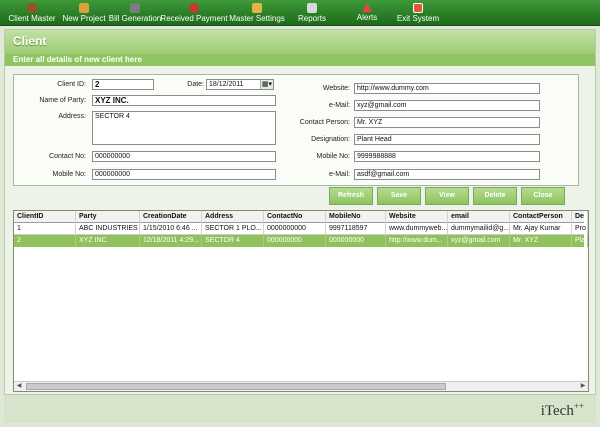  Describe the element at coordinates (557, 411) in the screenshot. I see `brand-name: iTech` at that location.